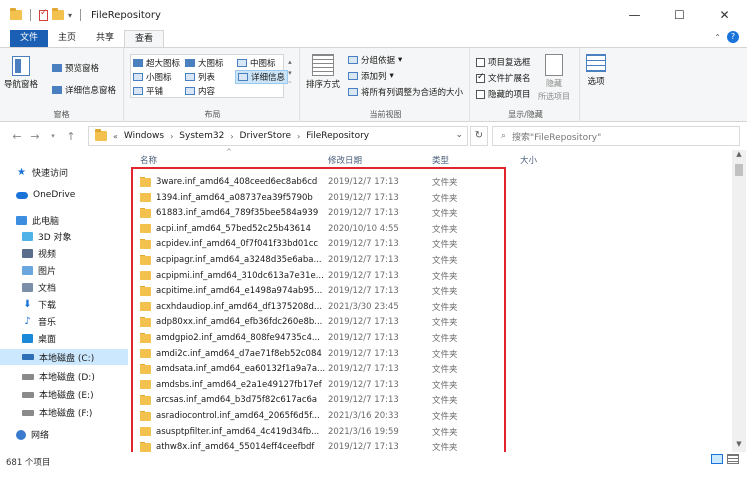 This screenshot has width=747, height=483. I want to click on breadcrumb-filerepository: FileRepository, so click(337, 136).